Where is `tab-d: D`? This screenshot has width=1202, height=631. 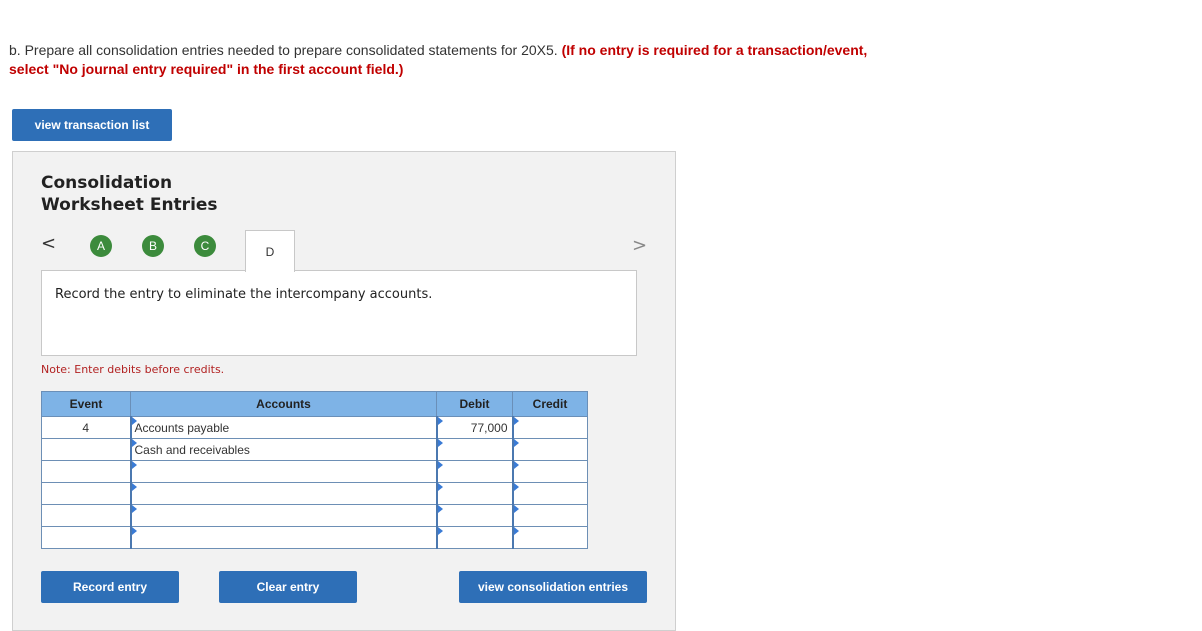
tab-d: D is located at coordinates (270, 251).